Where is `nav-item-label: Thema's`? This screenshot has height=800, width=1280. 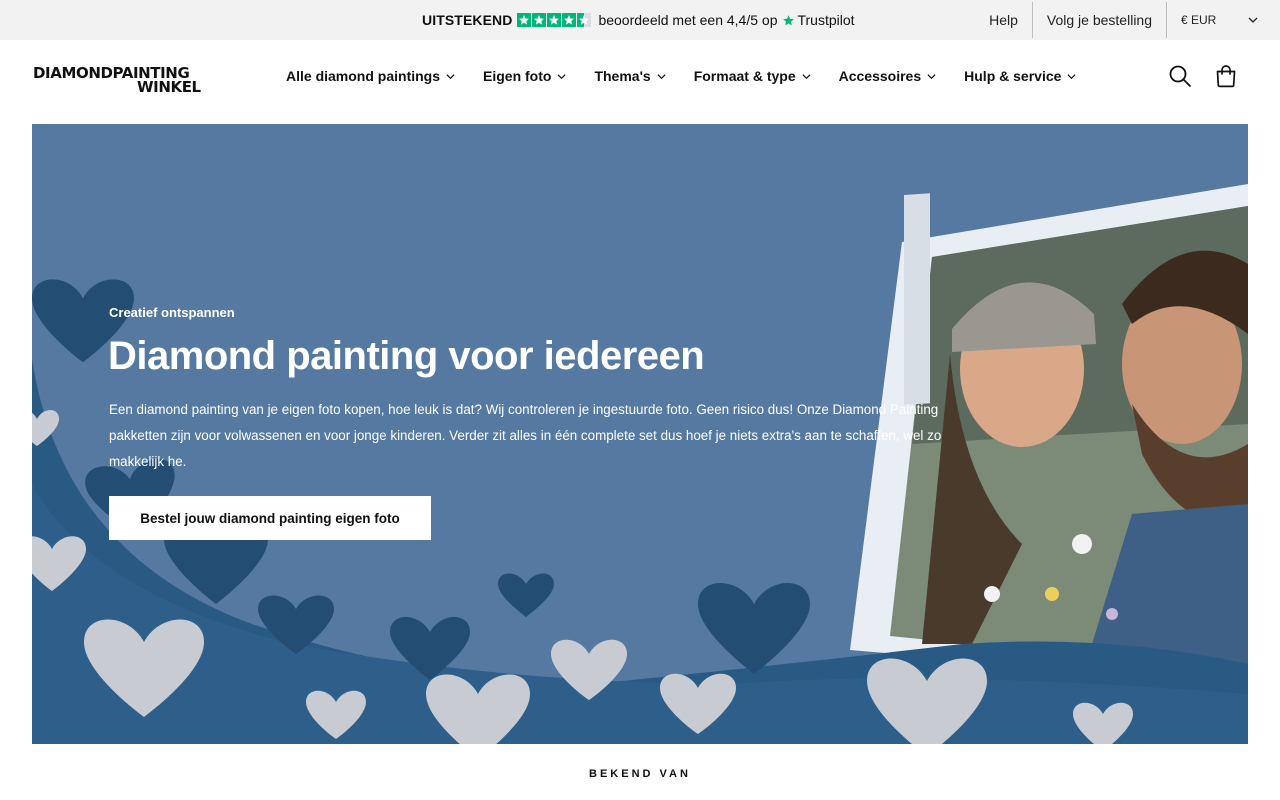
nav-item-label: Thema's is located at coordinates (622, 76).